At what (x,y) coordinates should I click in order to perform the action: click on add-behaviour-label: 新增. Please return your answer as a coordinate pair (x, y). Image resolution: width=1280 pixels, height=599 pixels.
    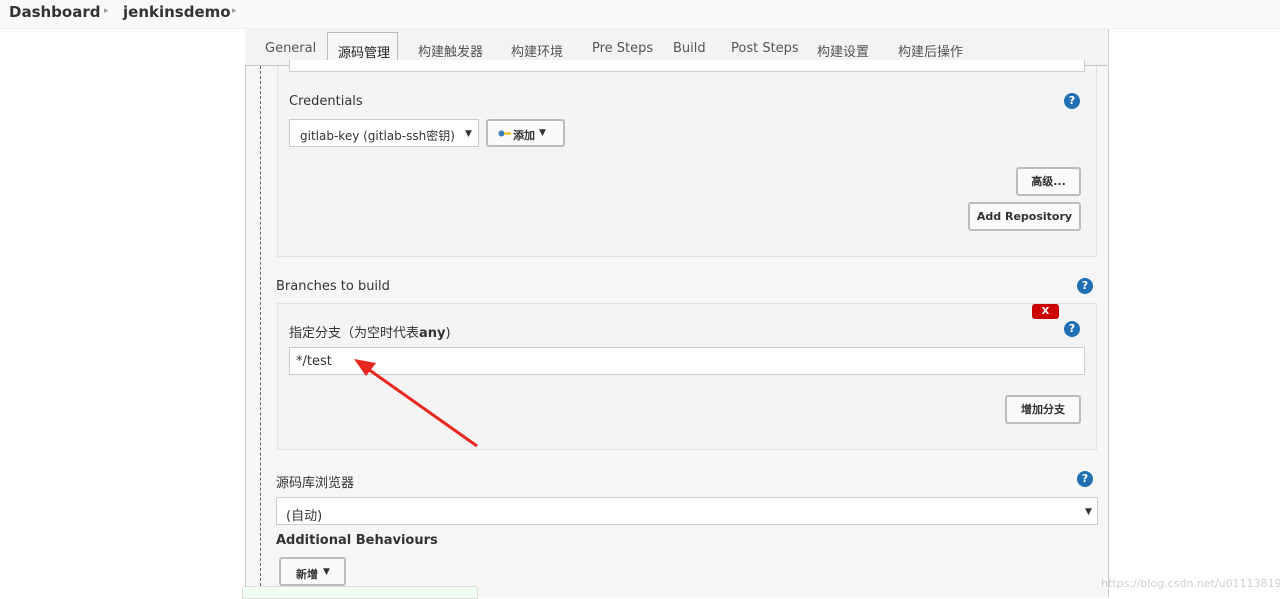
    Looking at the image, I should click on (307, 574).